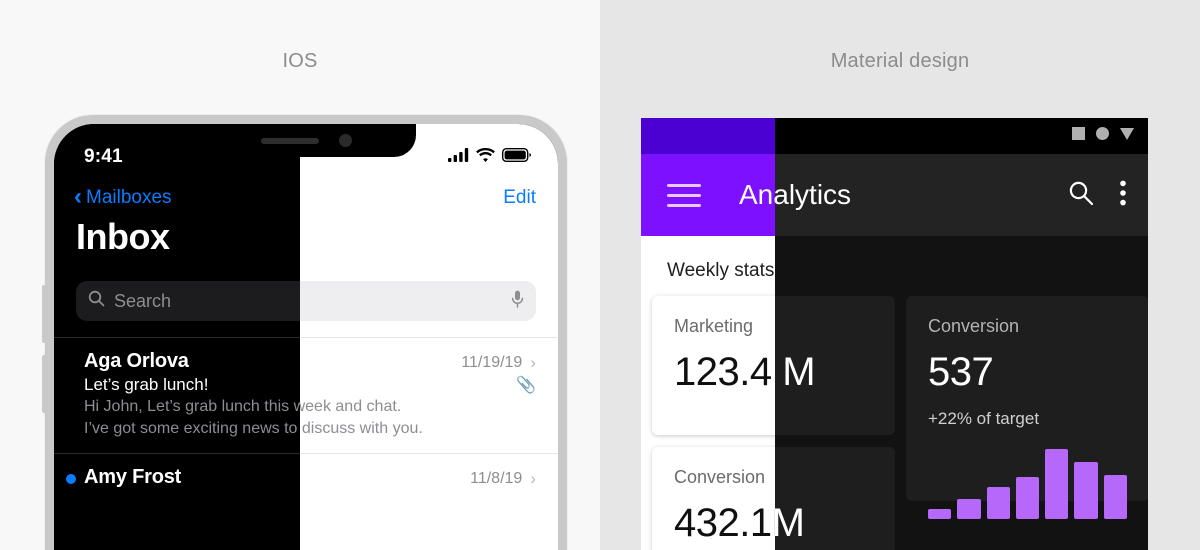 This screenshot has width=1200, height=550. I want to click on chevron-left-icon: ‹, so click(78, 196).